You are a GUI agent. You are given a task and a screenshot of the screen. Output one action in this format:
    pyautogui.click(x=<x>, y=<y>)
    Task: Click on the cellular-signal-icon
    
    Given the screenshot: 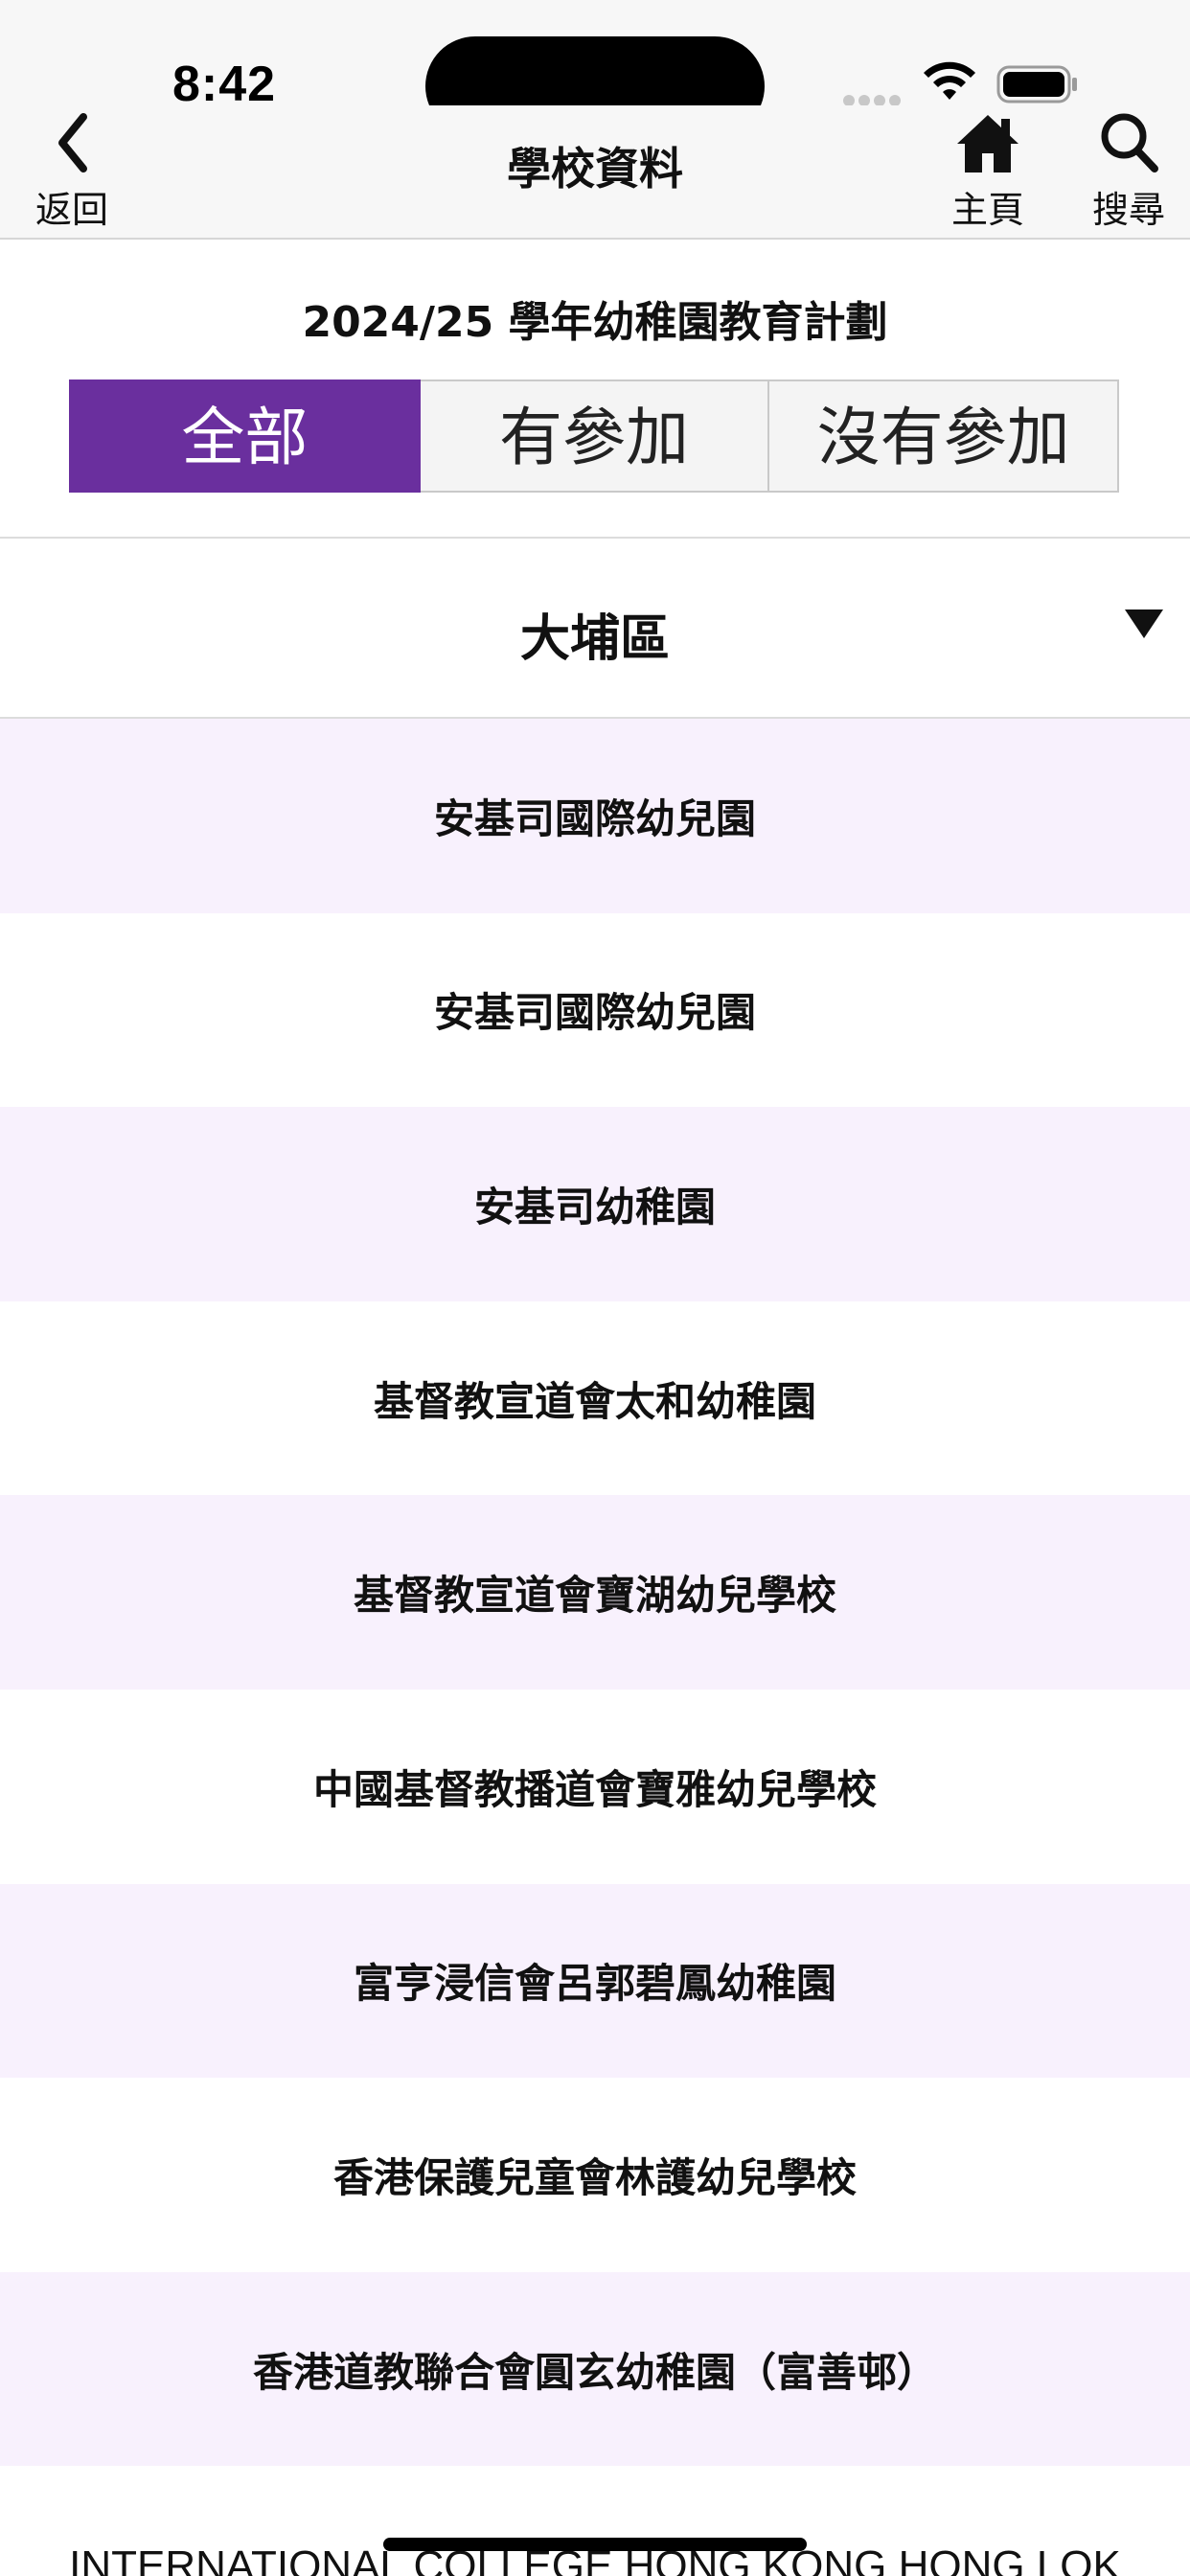 What is the action you would take?
    pyautogui.click(x=874, y=99)
    